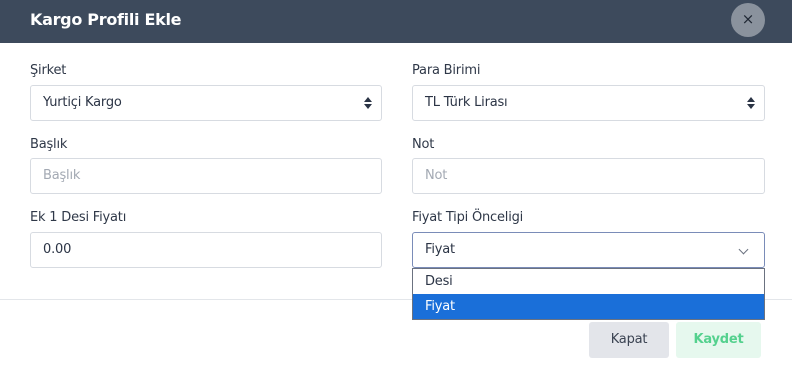 This screenshot has height=374, width=792. I want to click on note-label: Not, so click(423, 144).